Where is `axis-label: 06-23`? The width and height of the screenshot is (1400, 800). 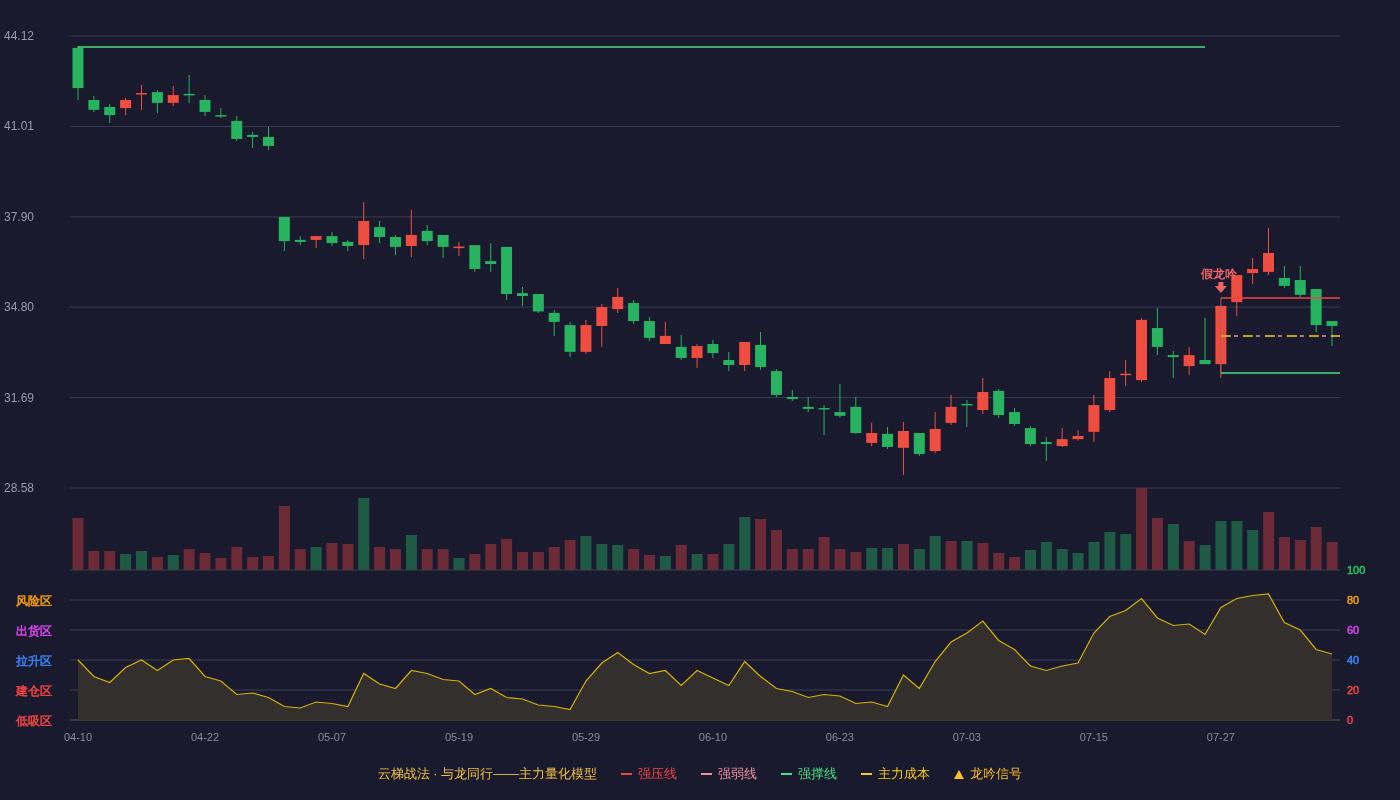 axis-label: 06-23 is located at coordinates (839, 737).